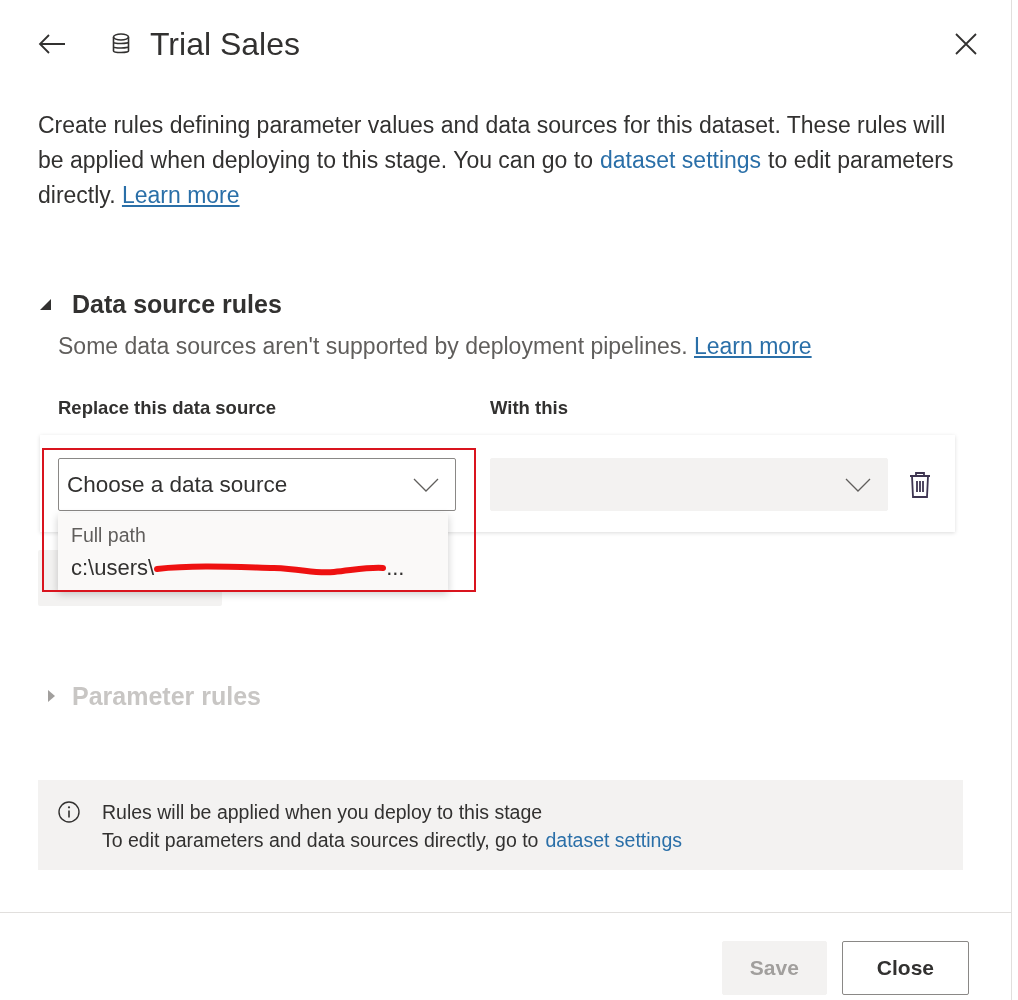  I want to click on close-button, so click(966, 44).